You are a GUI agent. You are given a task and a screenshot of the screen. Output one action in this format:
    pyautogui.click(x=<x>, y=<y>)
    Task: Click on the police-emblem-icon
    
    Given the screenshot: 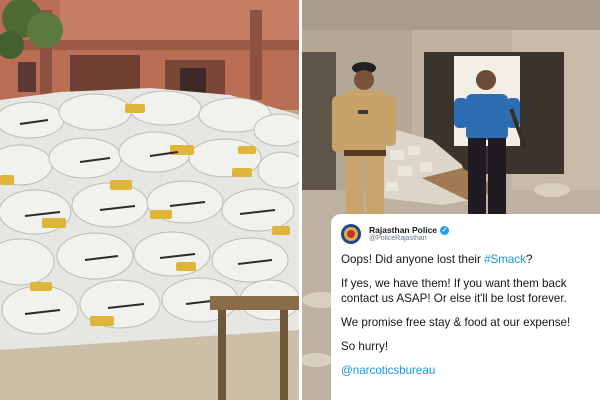 What is the action you would take?
    pyautogui.click(x=351, y=234)
    